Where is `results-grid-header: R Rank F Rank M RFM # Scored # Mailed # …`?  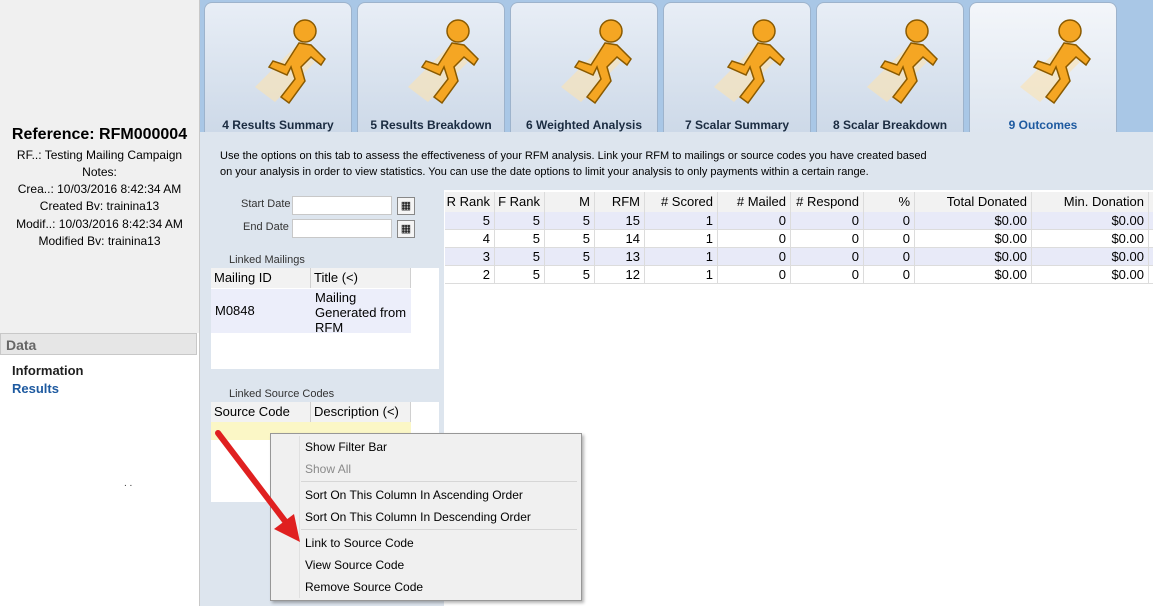 results-grid-header: R Rank F Rank M RFM # Scored # Mailed # … is located at coordinates (799, 202).